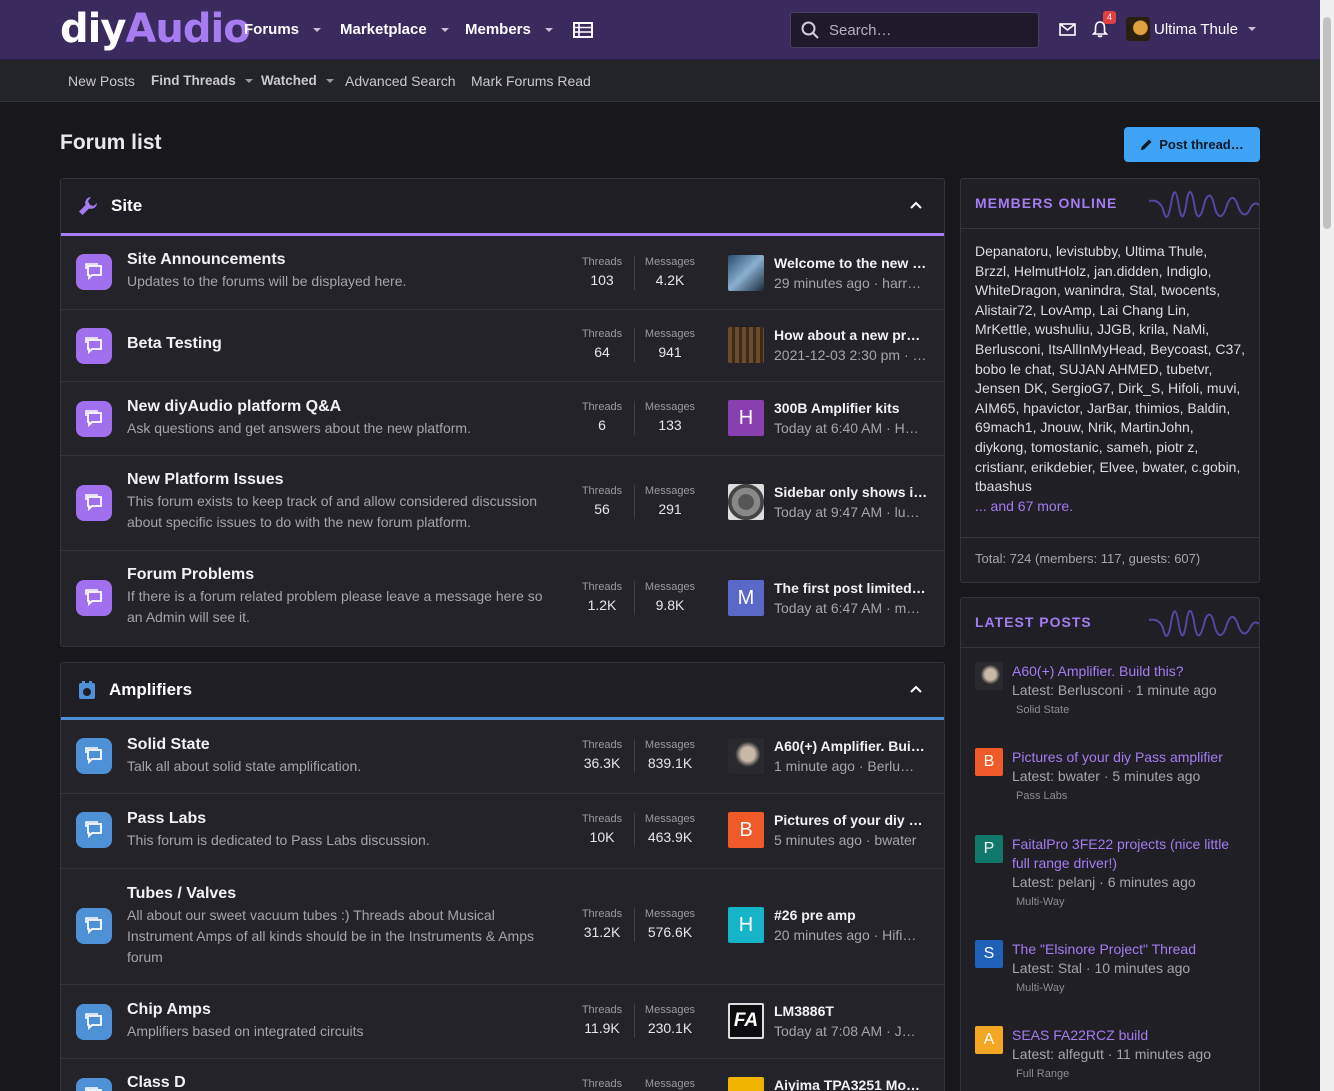 The width and height of the screenshot is (1334, 1091). What do you see at coordinates (1067, 29) in the screenshot?
I see `mail-icon` at bounding box center [1067, 29].